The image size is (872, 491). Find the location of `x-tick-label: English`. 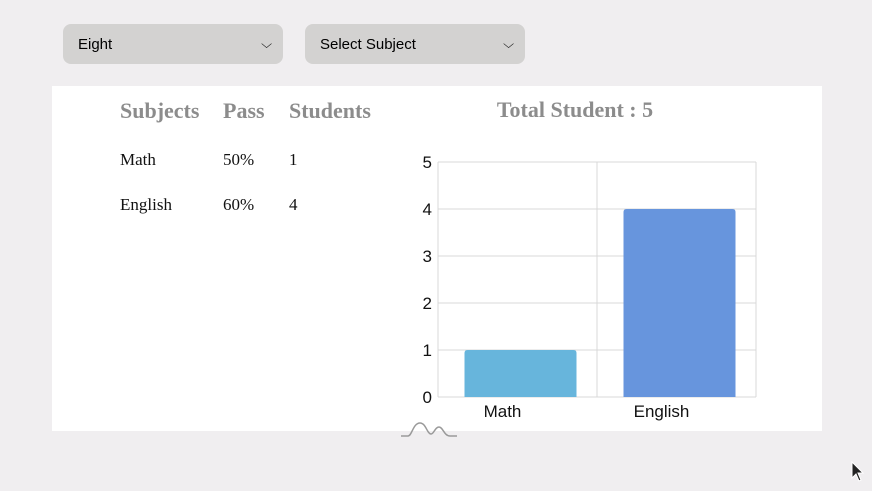

x-tick-label: English is located at coordinates (662, 411).